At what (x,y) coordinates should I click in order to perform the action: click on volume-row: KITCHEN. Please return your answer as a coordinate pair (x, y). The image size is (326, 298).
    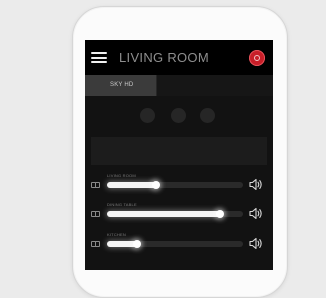
    Looking at the image, I should click on (179, 242).